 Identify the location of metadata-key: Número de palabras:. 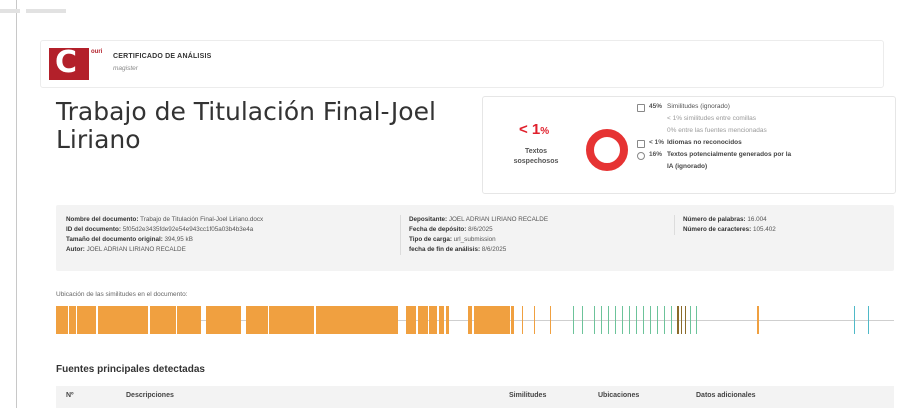
(715, 219).